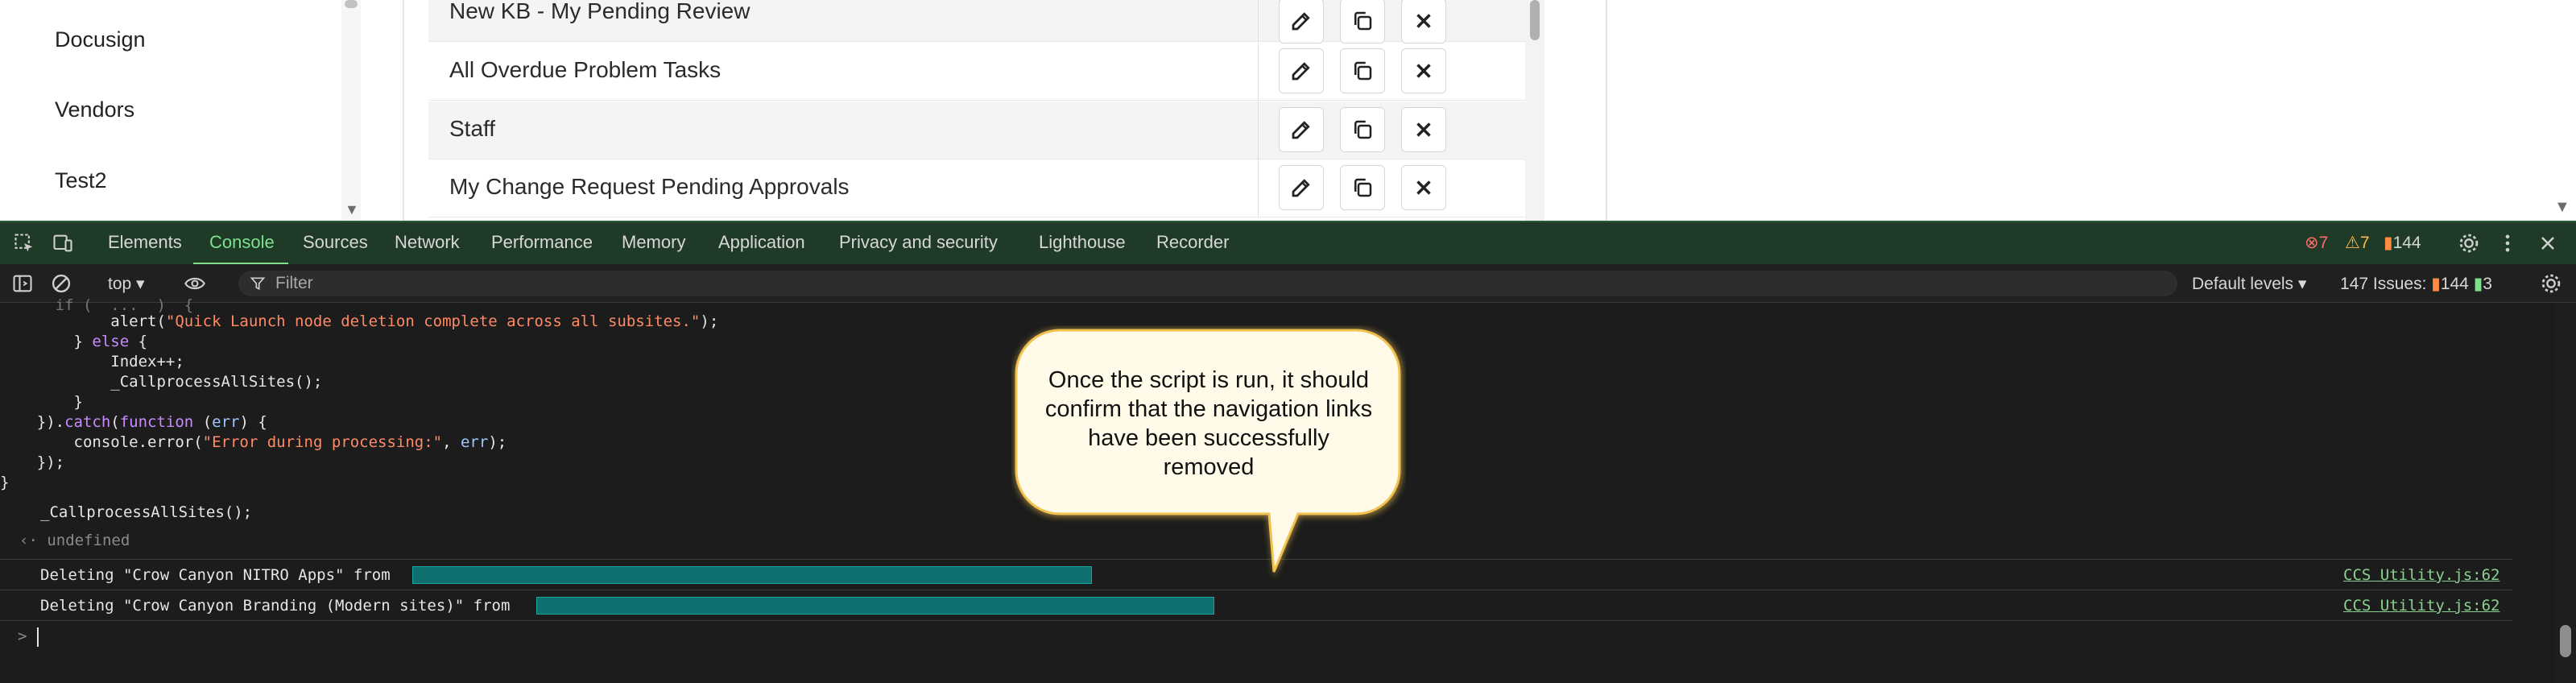 This screenshot has height=683, width=2576. I want to click on tab-elements: Elements, so click(145, 242).